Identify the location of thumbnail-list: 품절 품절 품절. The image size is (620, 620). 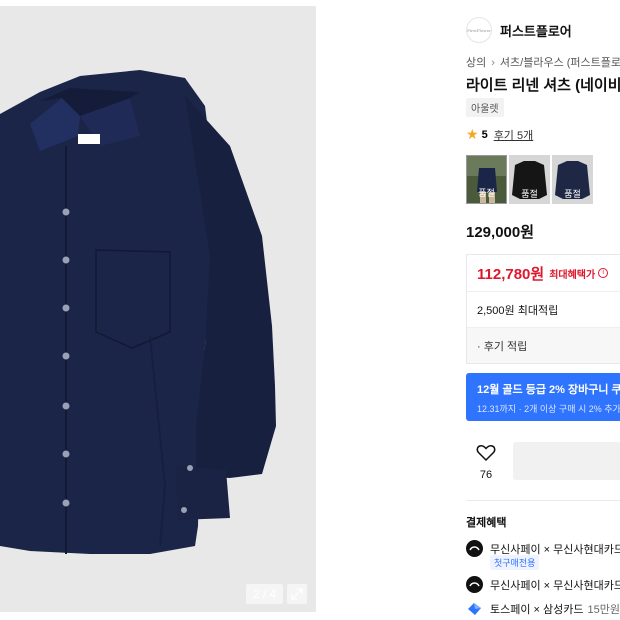
(529, 179).